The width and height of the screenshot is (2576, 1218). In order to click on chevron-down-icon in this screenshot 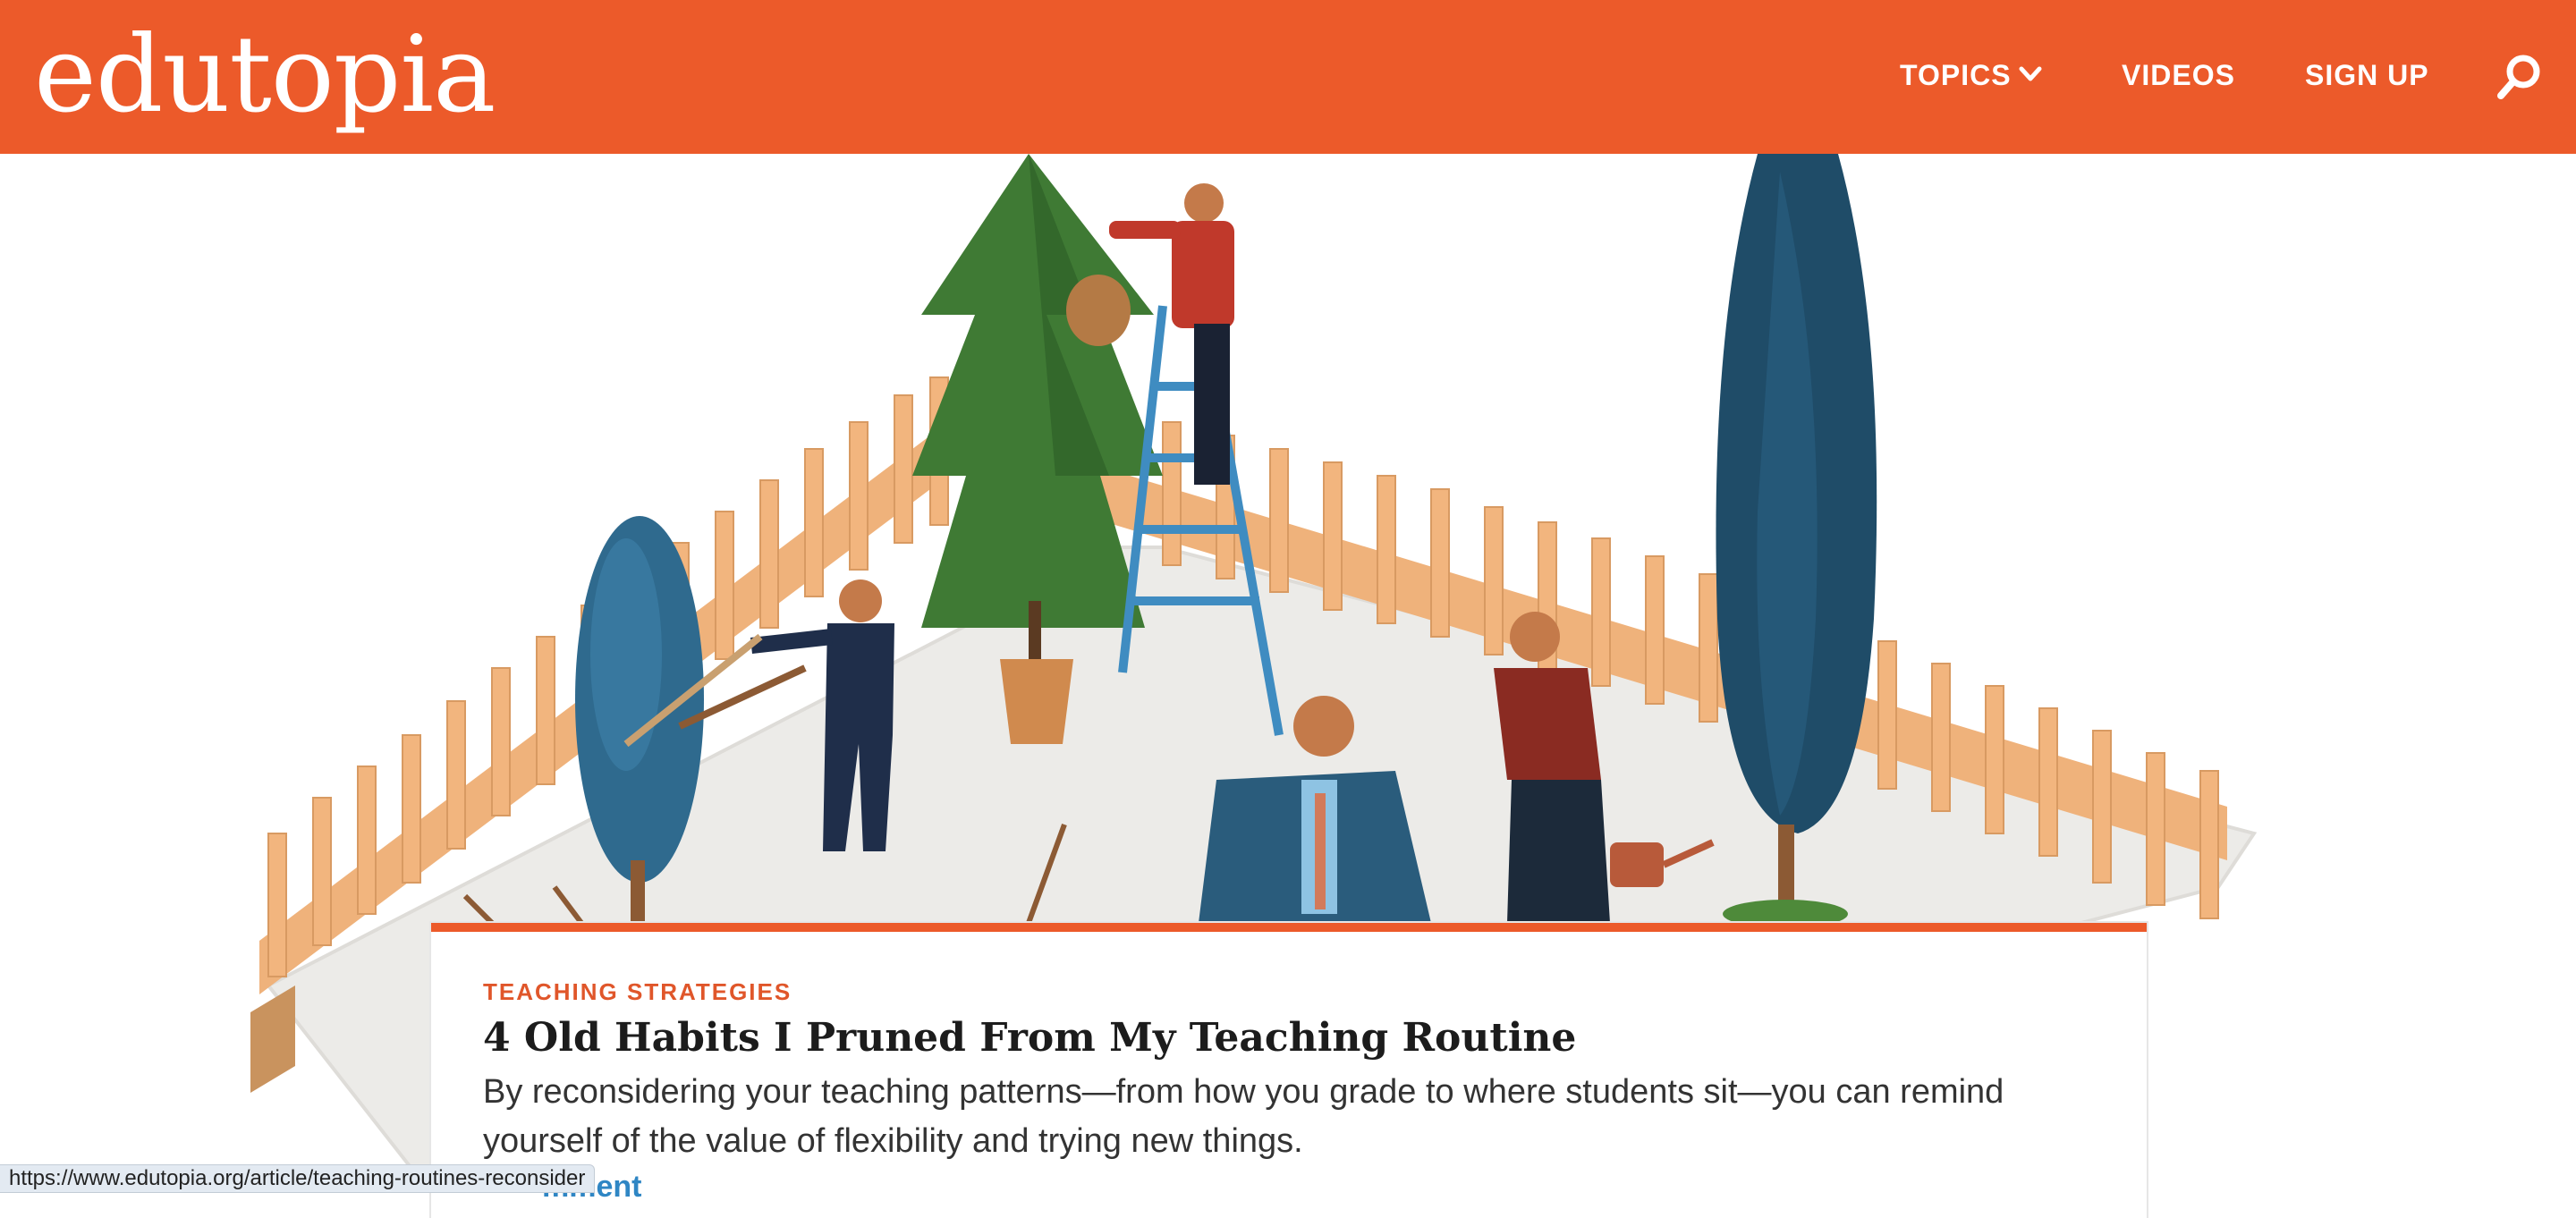, I will do `click(2030, 74)`.